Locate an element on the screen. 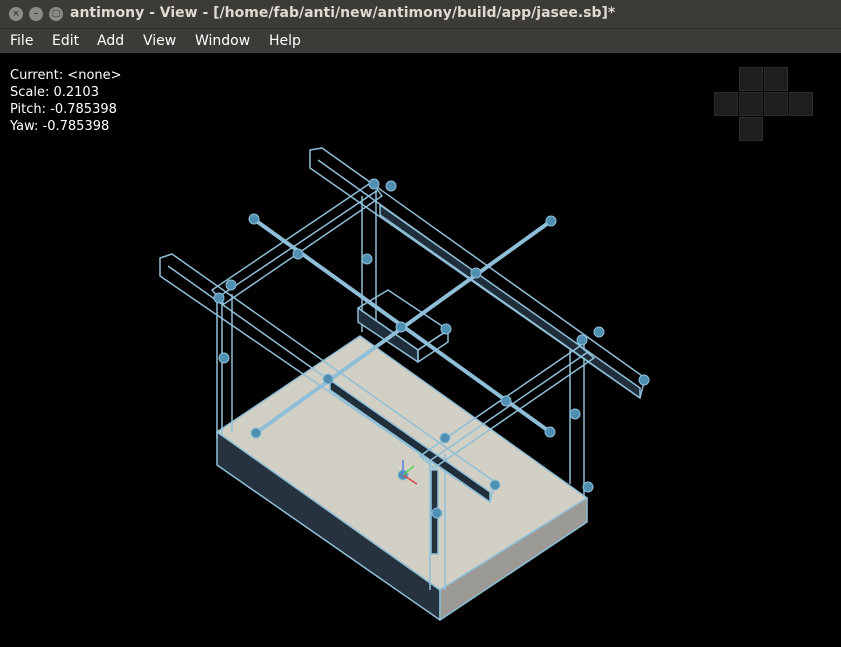  handle-top-a is located at coordinates (374, 184).